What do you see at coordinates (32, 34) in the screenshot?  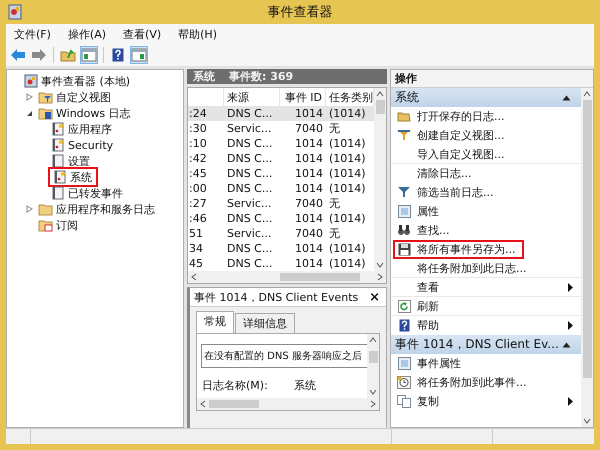 I see `menu-item: 文件(F)` at bounding box center [32, 34].